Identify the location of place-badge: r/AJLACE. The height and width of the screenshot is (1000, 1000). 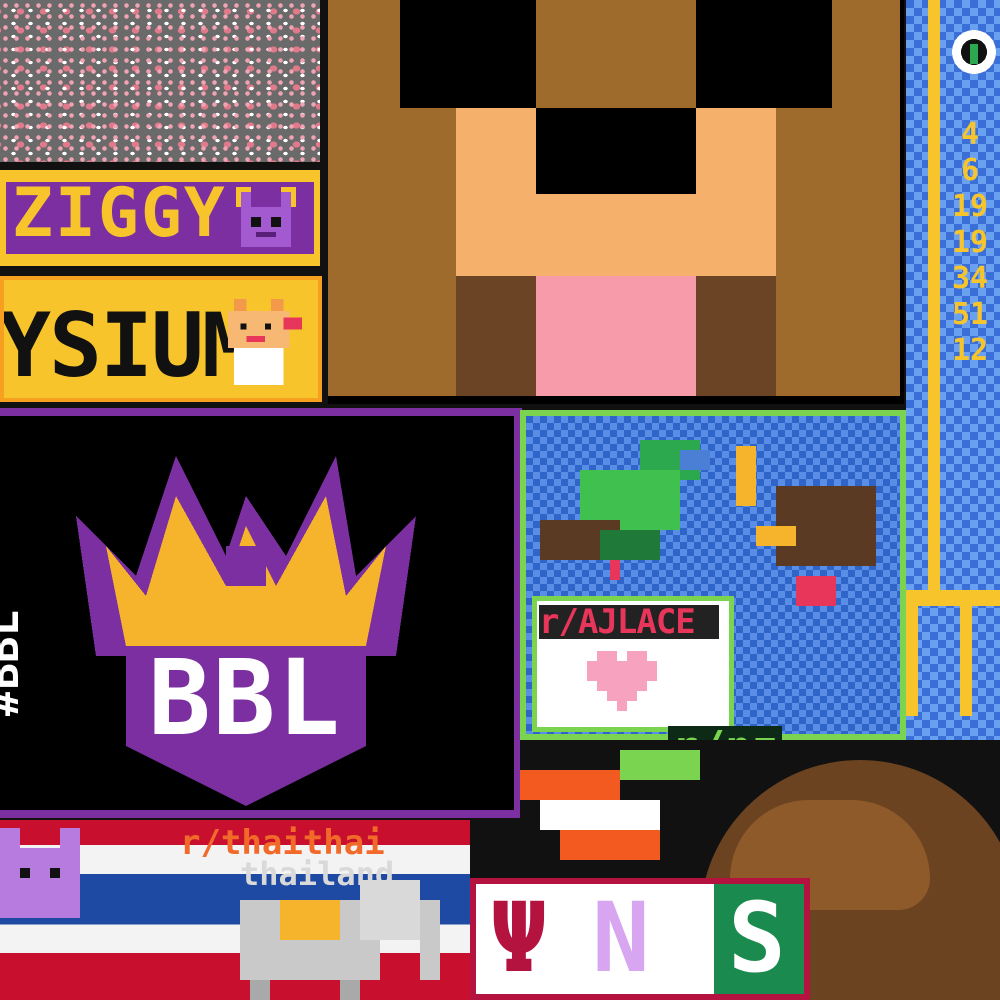
(633, 664).